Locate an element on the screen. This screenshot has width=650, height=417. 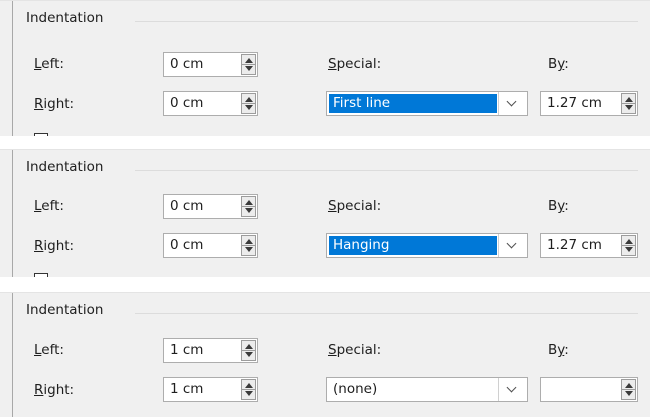
special-selected-value: First line is located at coordinates (413, 103).